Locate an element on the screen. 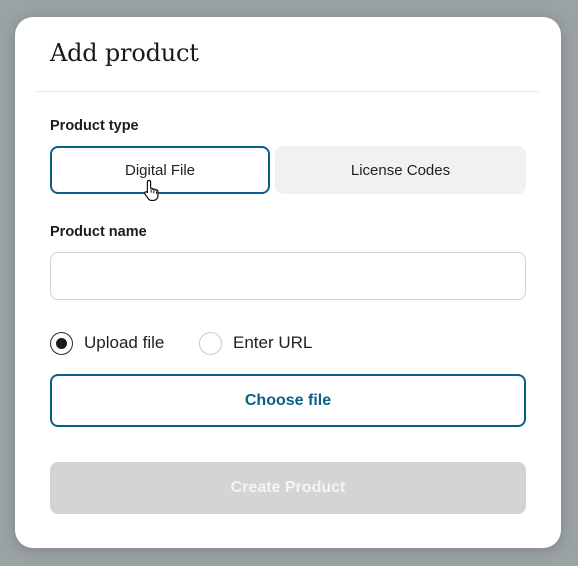 This screenshot has width=578, height=566. radio-checked-icon is located at coordinates (61, 343).